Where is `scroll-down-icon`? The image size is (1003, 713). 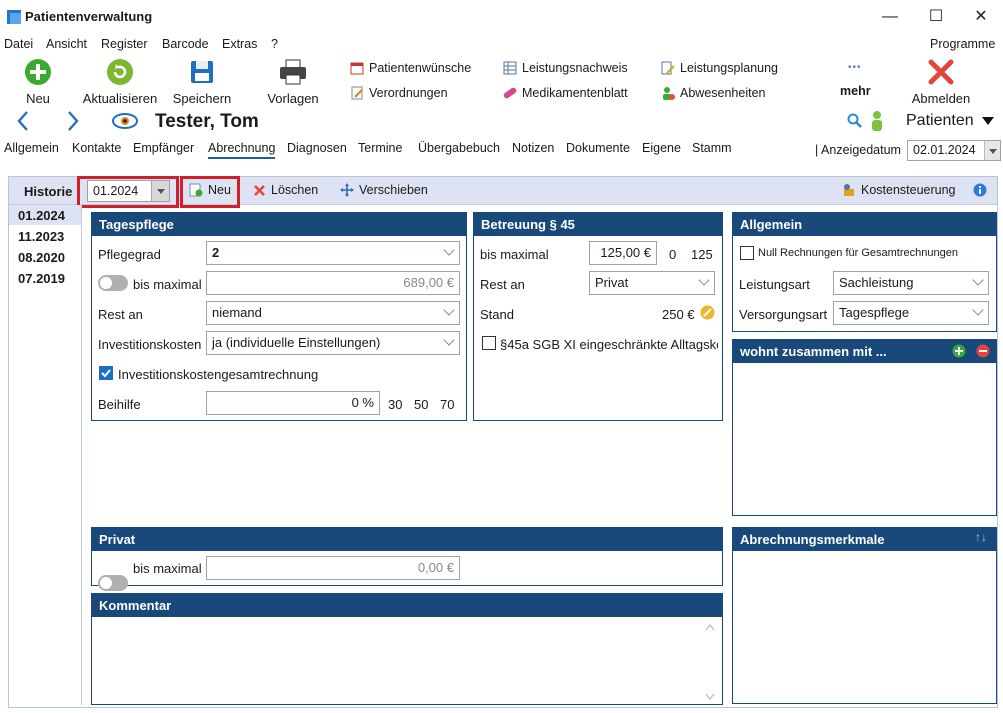
scroll-down-icon is located at coordinates (710, 694).